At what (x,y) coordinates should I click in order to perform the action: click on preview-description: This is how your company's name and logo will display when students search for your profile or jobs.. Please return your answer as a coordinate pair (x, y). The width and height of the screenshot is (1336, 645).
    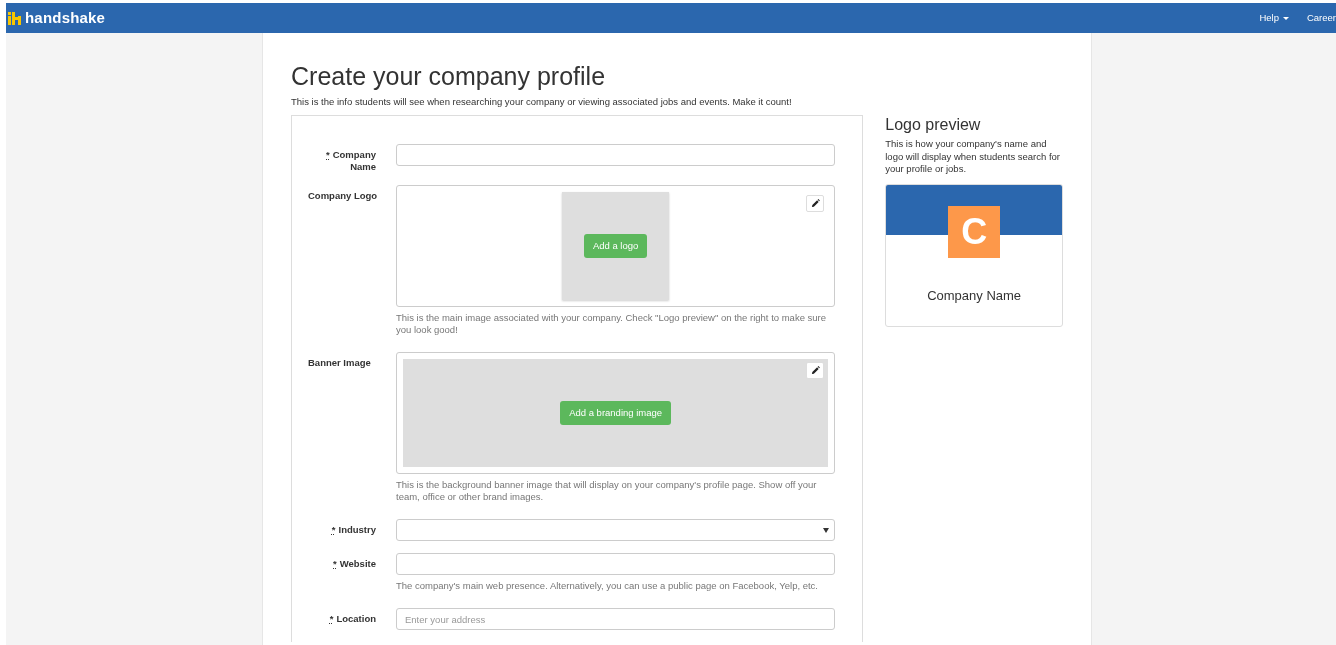
    Looking at the image, I should click on (973, 157).